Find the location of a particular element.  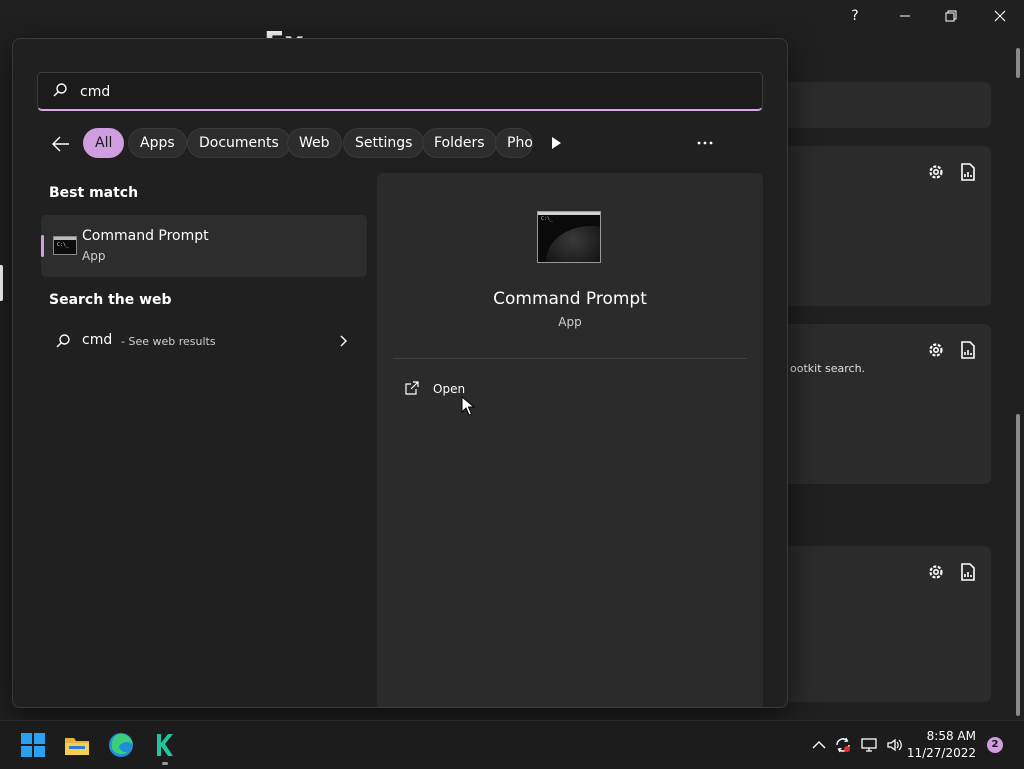

scrollbar-thumb-top is located at coordinates (1018, 63).